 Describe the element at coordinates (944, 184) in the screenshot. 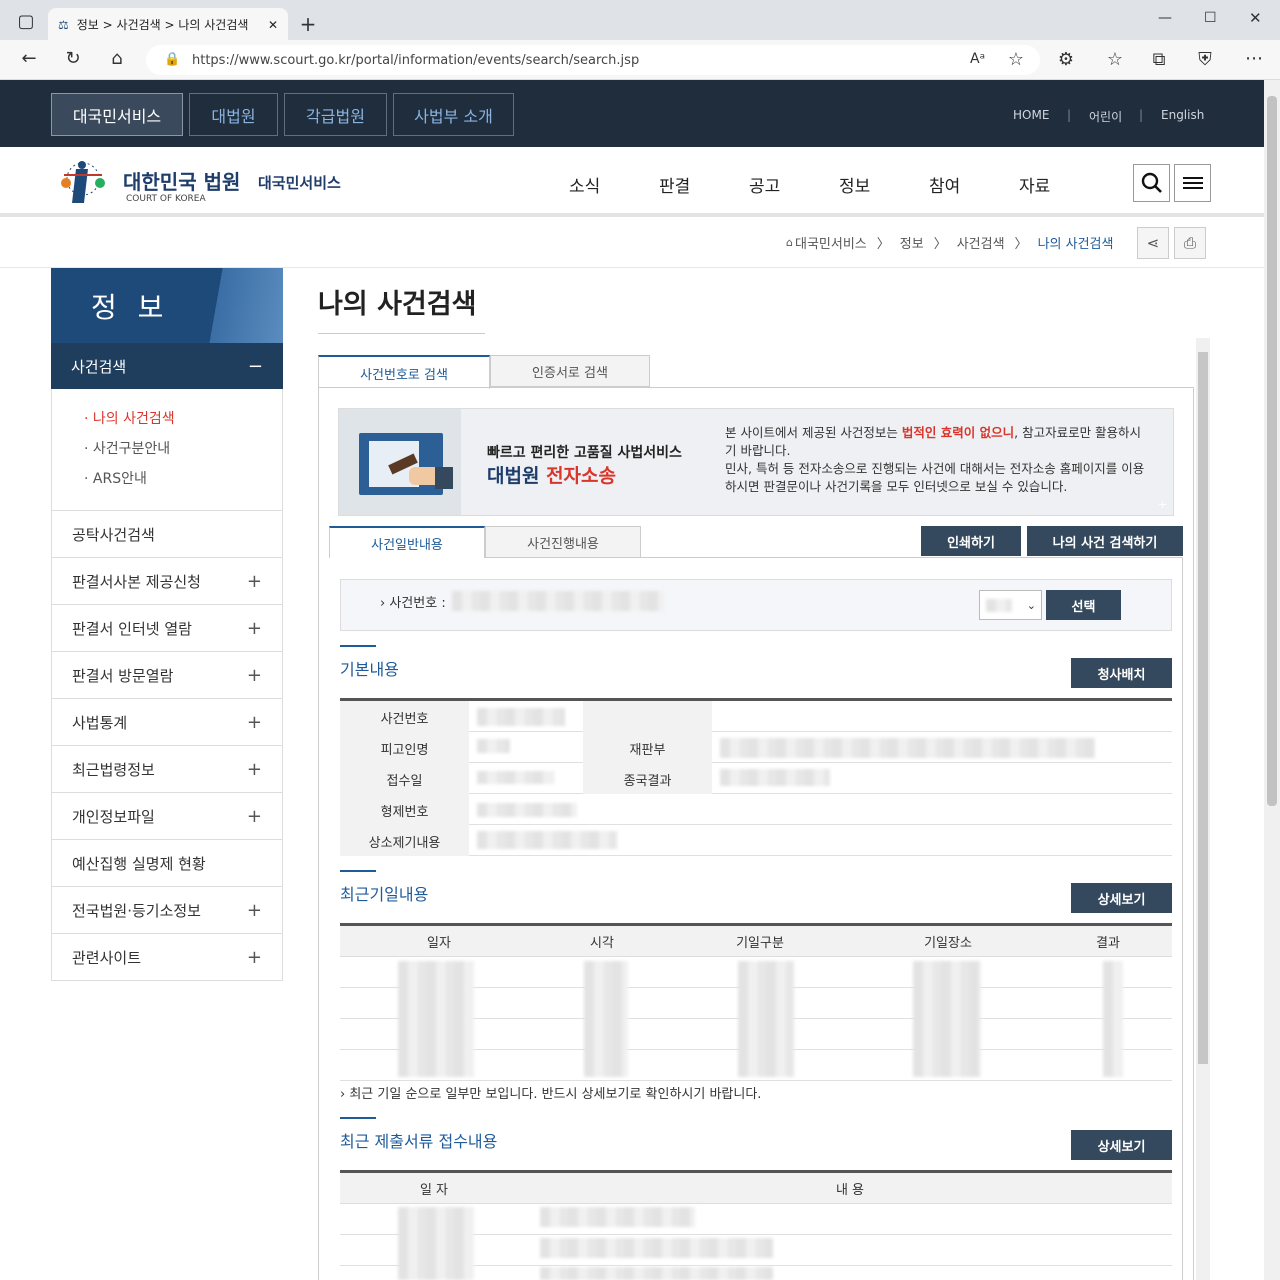

I see `gnb-participation: 참여` at that location.